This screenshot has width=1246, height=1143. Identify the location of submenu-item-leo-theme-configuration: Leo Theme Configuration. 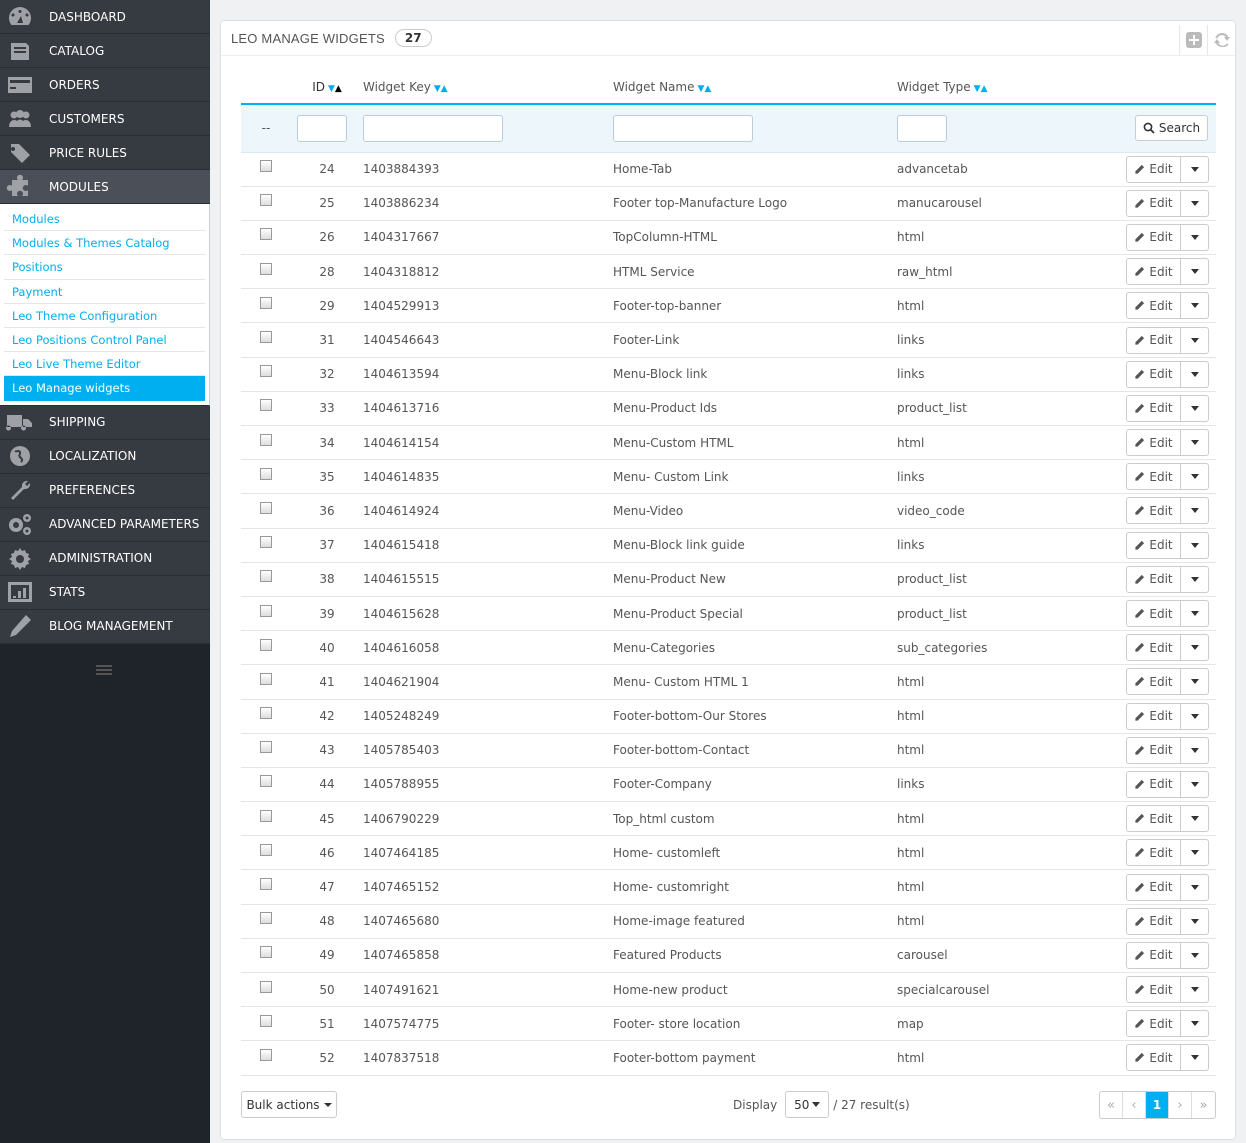
(104, 316).